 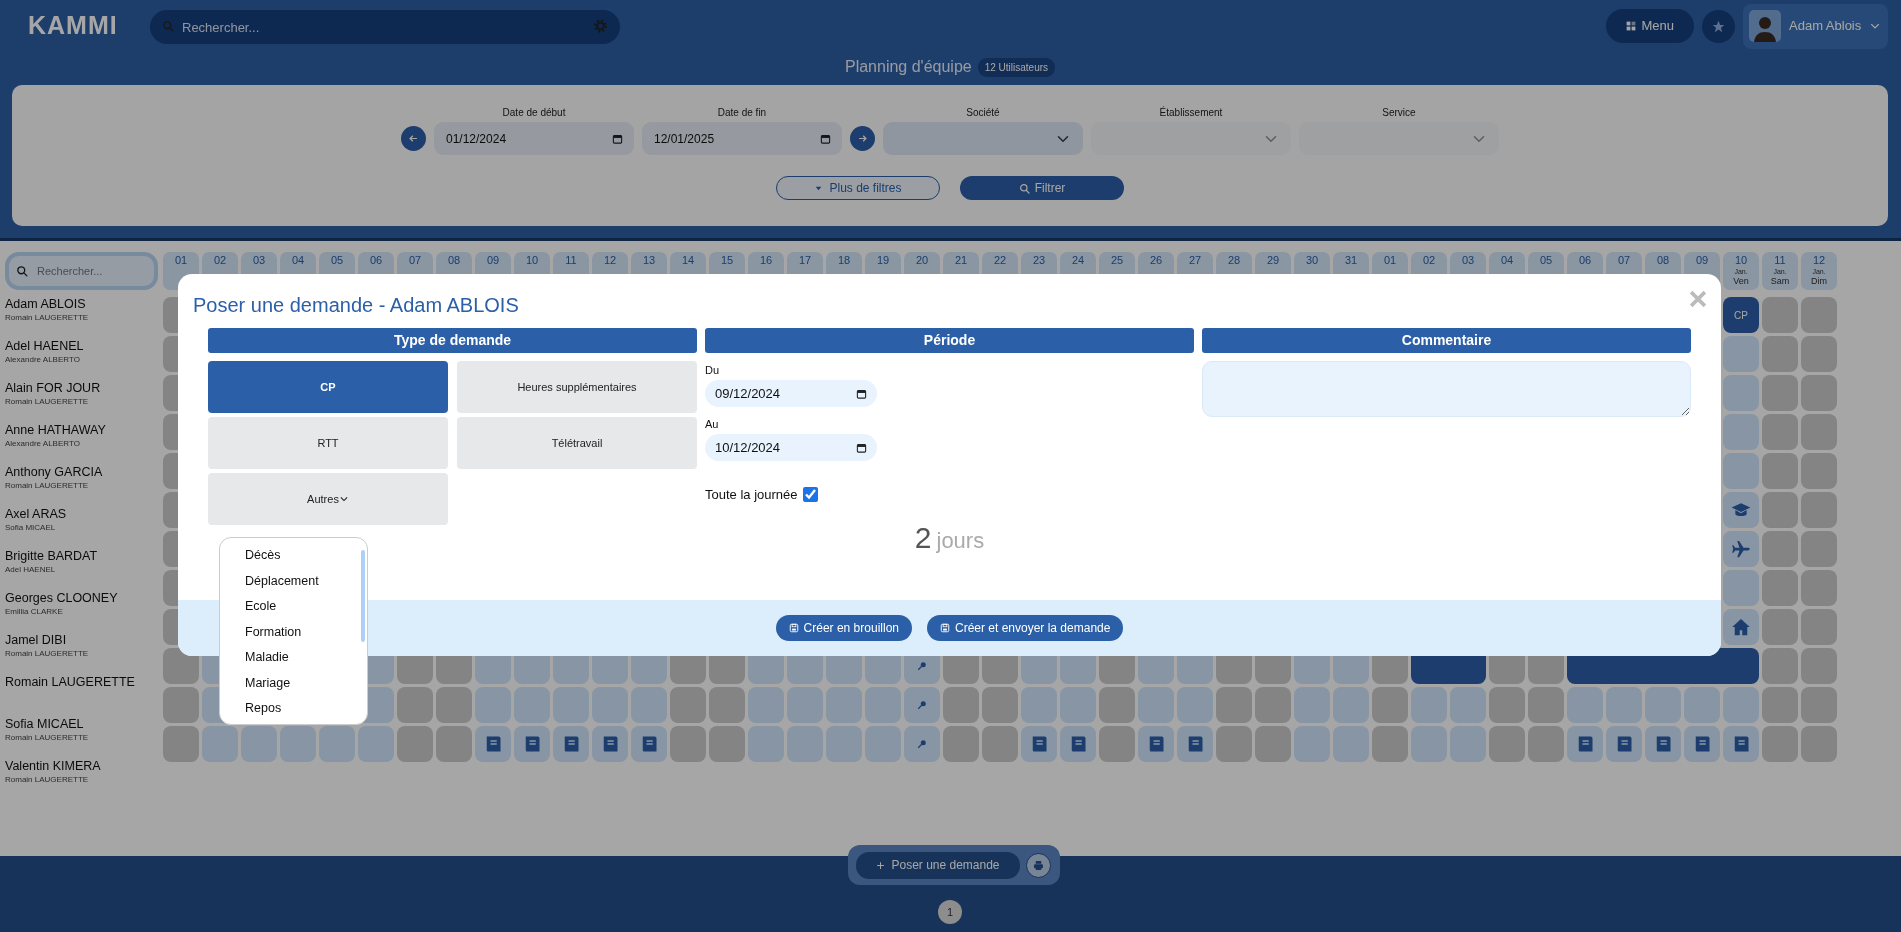 I want to click on date-field: 12/01/2025, so click(x=742, y=138).